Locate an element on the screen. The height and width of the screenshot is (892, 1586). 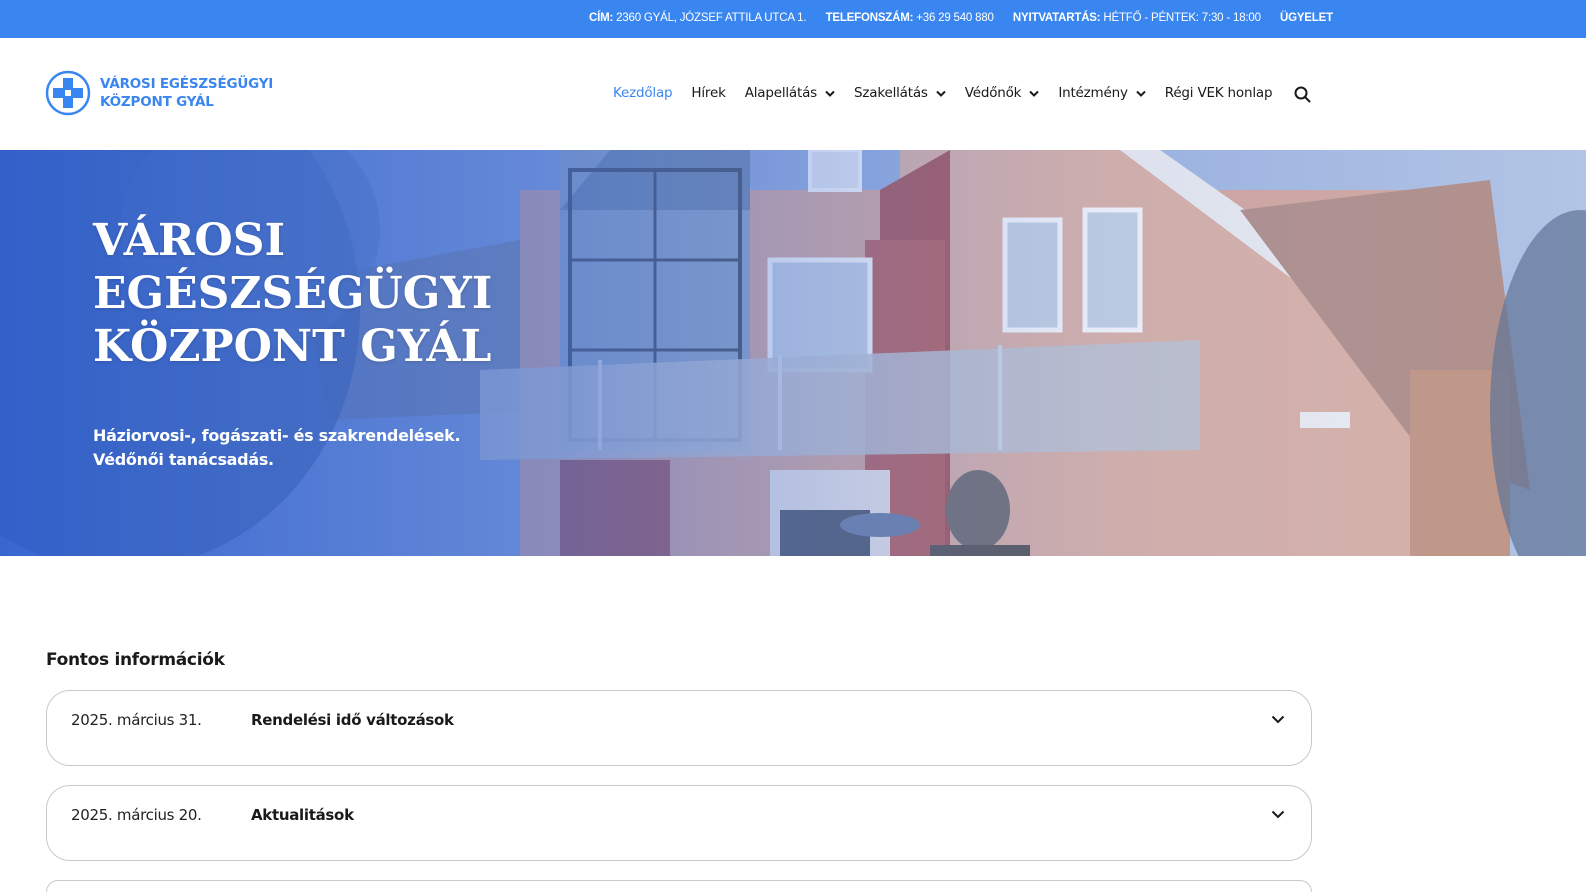
accordion-item-partial is located at coordinates (679, 886).